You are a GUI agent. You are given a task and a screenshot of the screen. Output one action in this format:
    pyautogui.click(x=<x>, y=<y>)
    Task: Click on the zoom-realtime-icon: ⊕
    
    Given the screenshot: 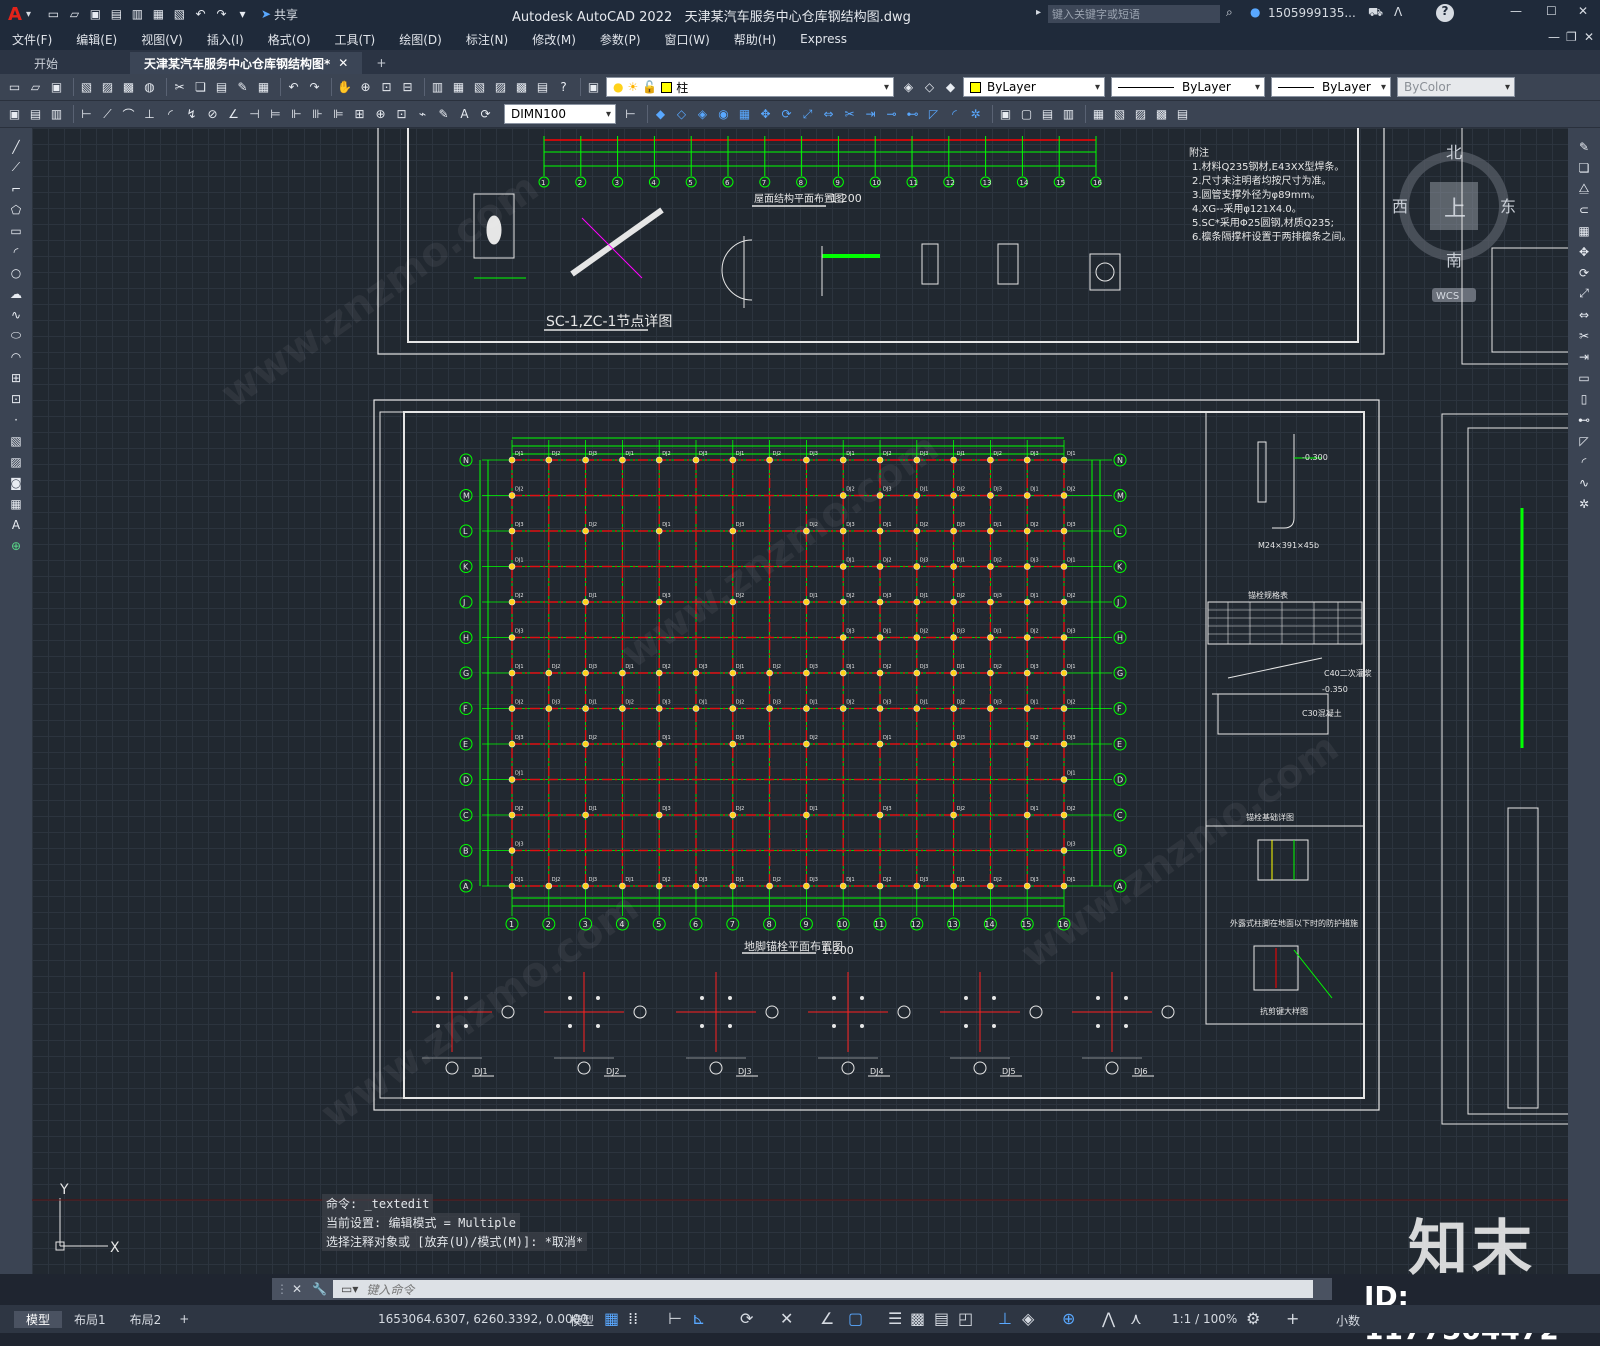 What is the action you would take?
    pyautogui.click(x=365, y=87)
    